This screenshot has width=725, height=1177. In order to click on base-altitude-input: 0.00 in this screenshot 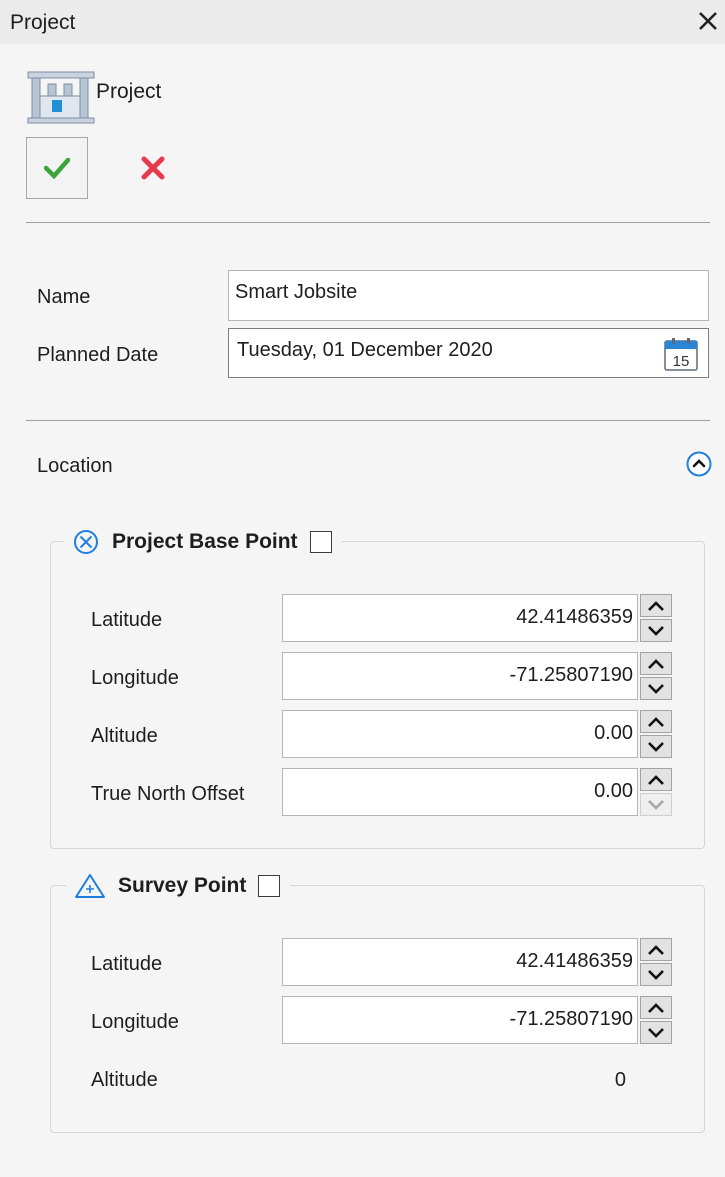, I will do `click(460, 734)`.